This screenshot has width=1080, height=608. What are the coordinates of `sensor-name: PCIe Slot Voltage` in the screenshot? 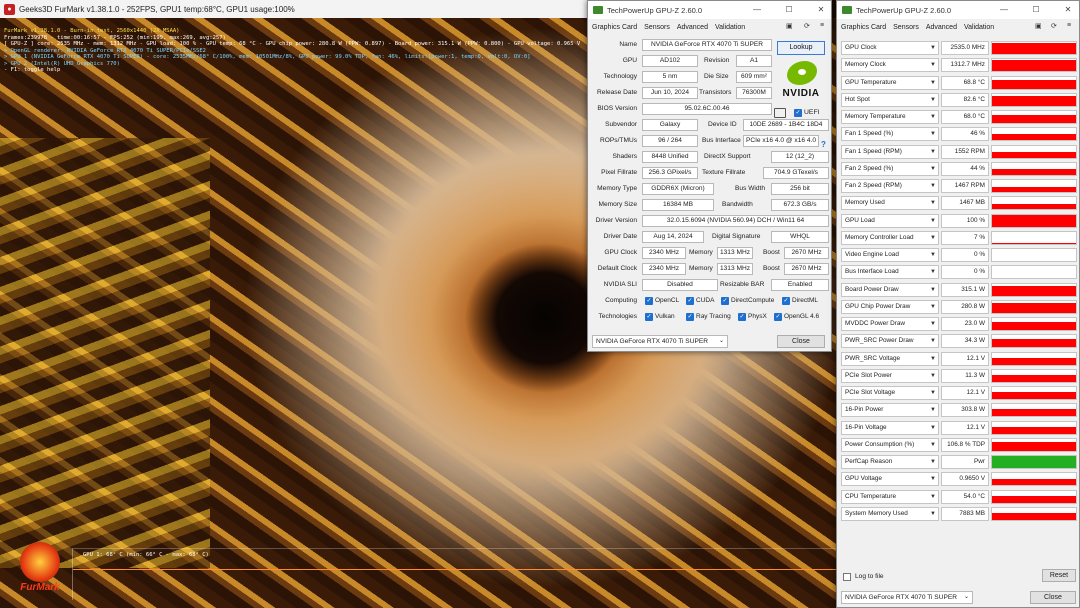 It's located at (870, 392).